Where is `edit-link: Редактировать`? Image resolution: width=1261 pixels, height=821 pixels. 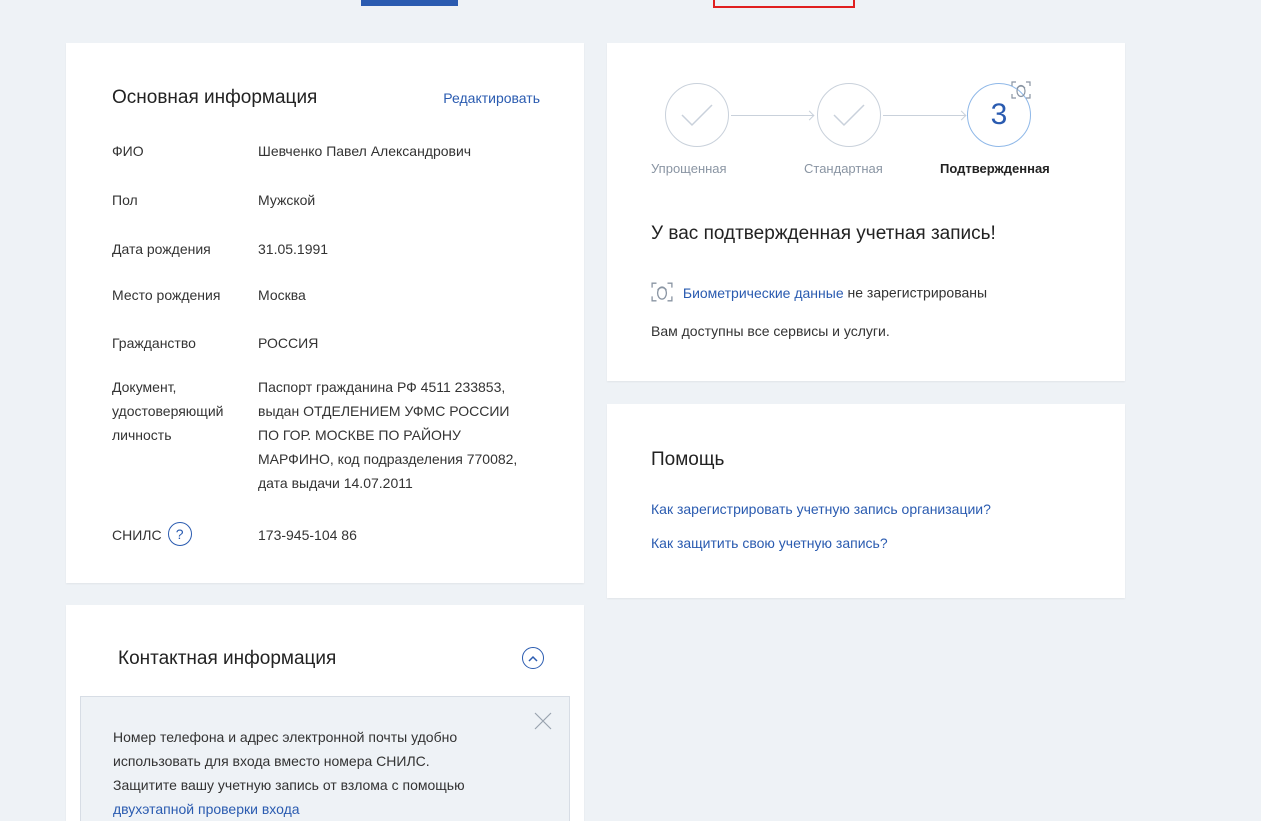 edit-link: Редактировать is located at coordinates (491, 98).